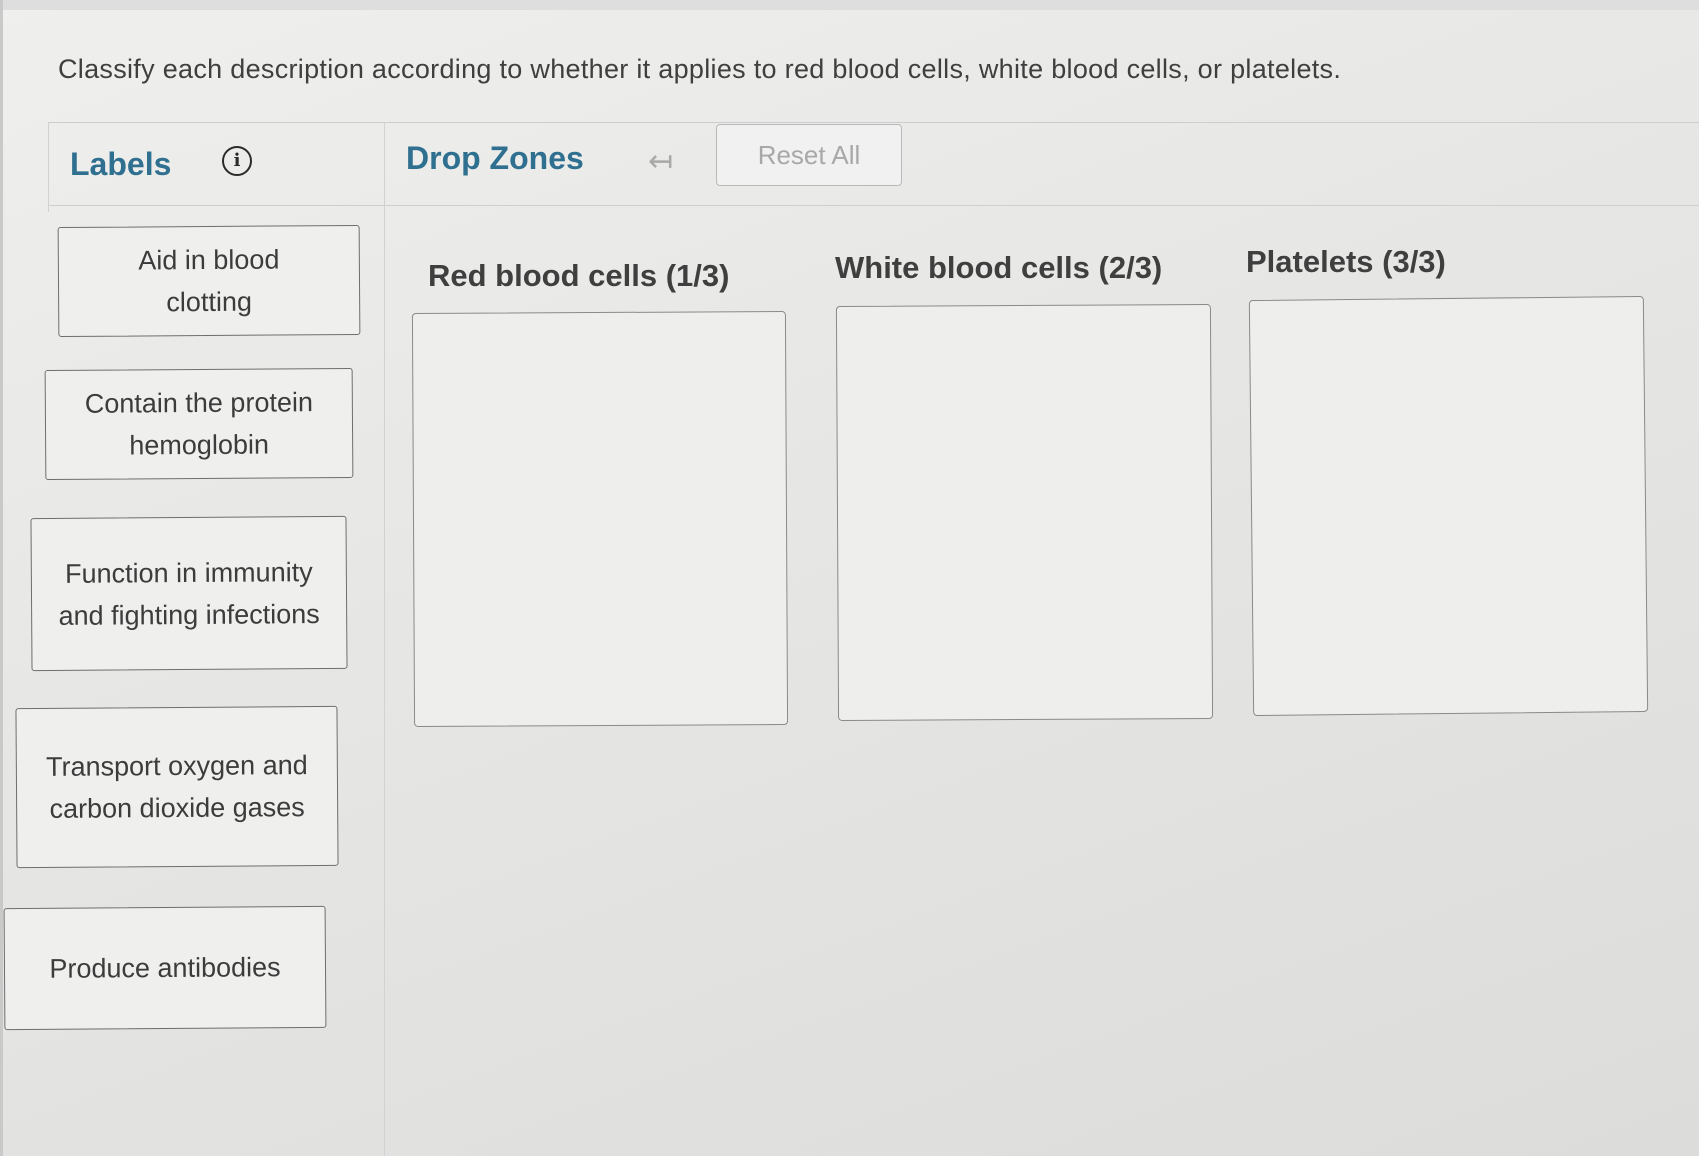  Describe the element at coordinates (48, 167) in the screenshot. I see `labels-column-left-edge` at that location.